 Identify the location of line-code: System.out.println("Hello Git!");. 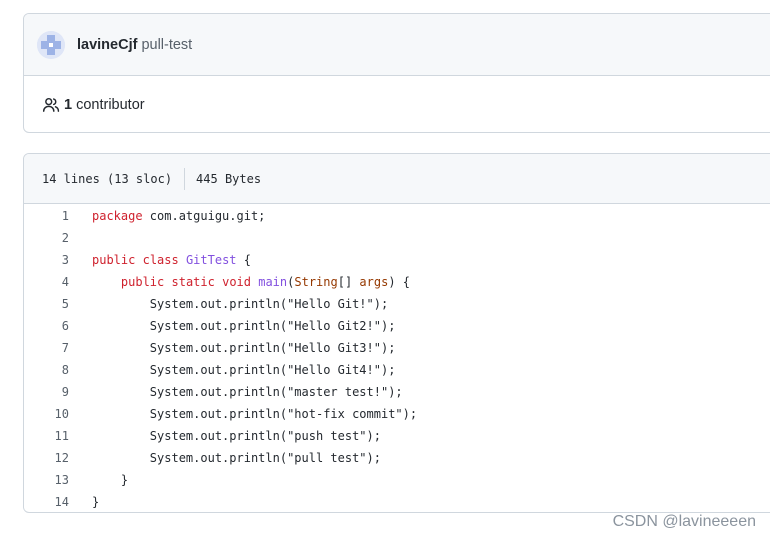
(240, 304).